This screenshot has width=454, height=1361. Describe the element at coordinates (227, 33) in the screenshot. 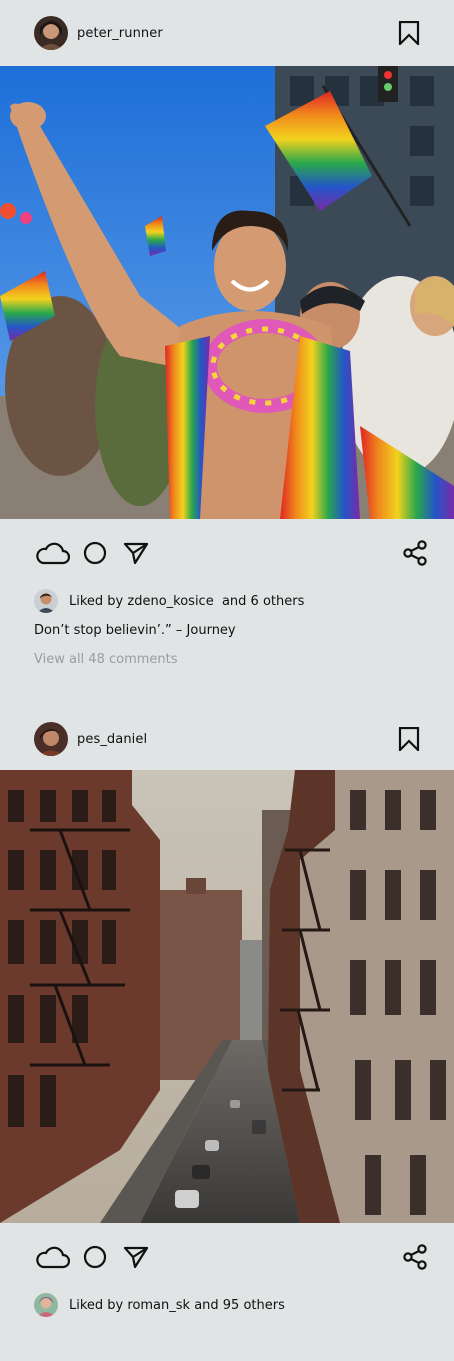

I see `post-header: peter_runner` at that location.